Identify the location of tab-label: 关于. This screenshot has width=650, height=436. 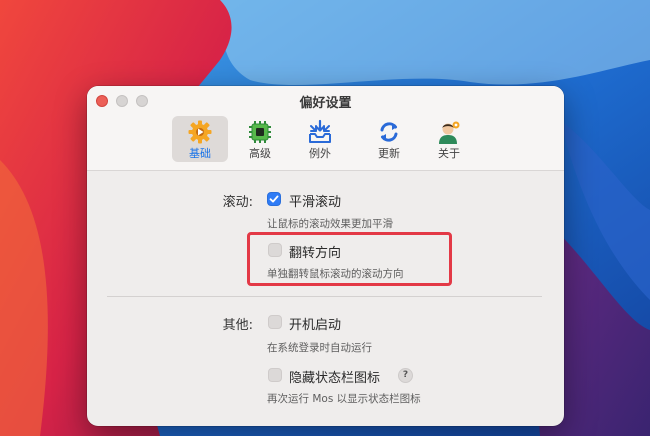
(449, 153).